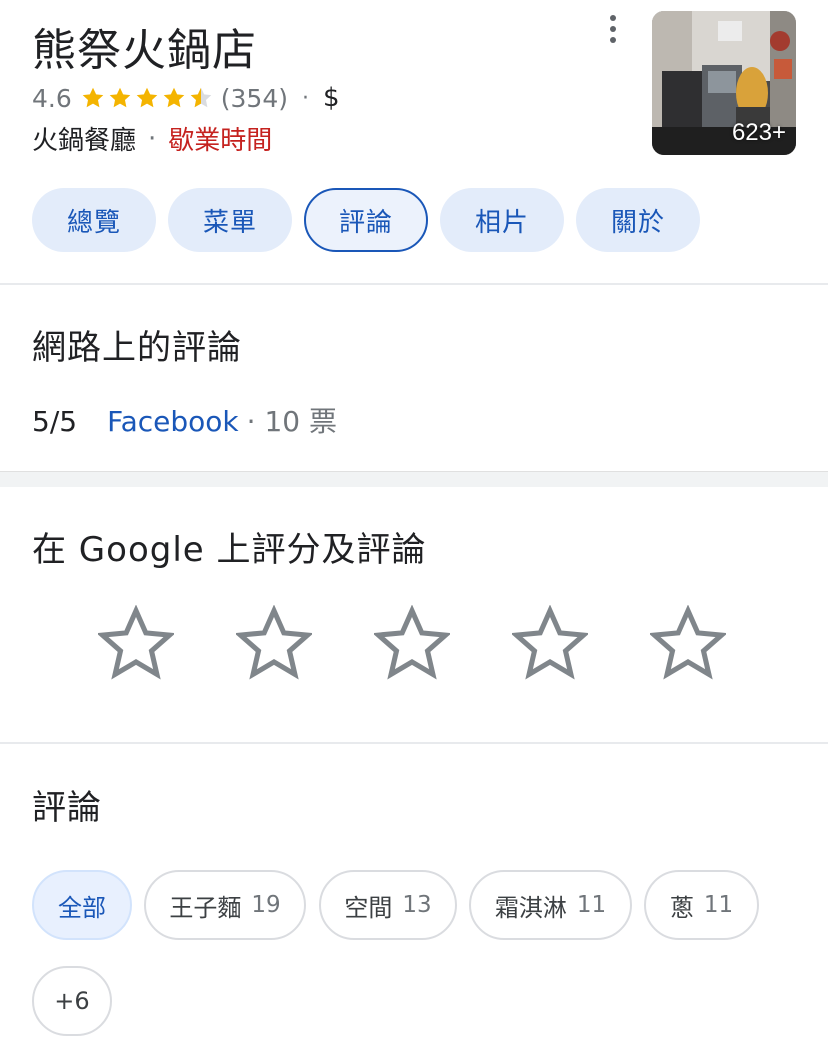 Image resolution: width=828 pixels, height=1052 pixels. What do you see at coordinates (84, 141) in the screenshot?
I see `category-label: 火鍋餐廳` at bounding box center [84, 141].